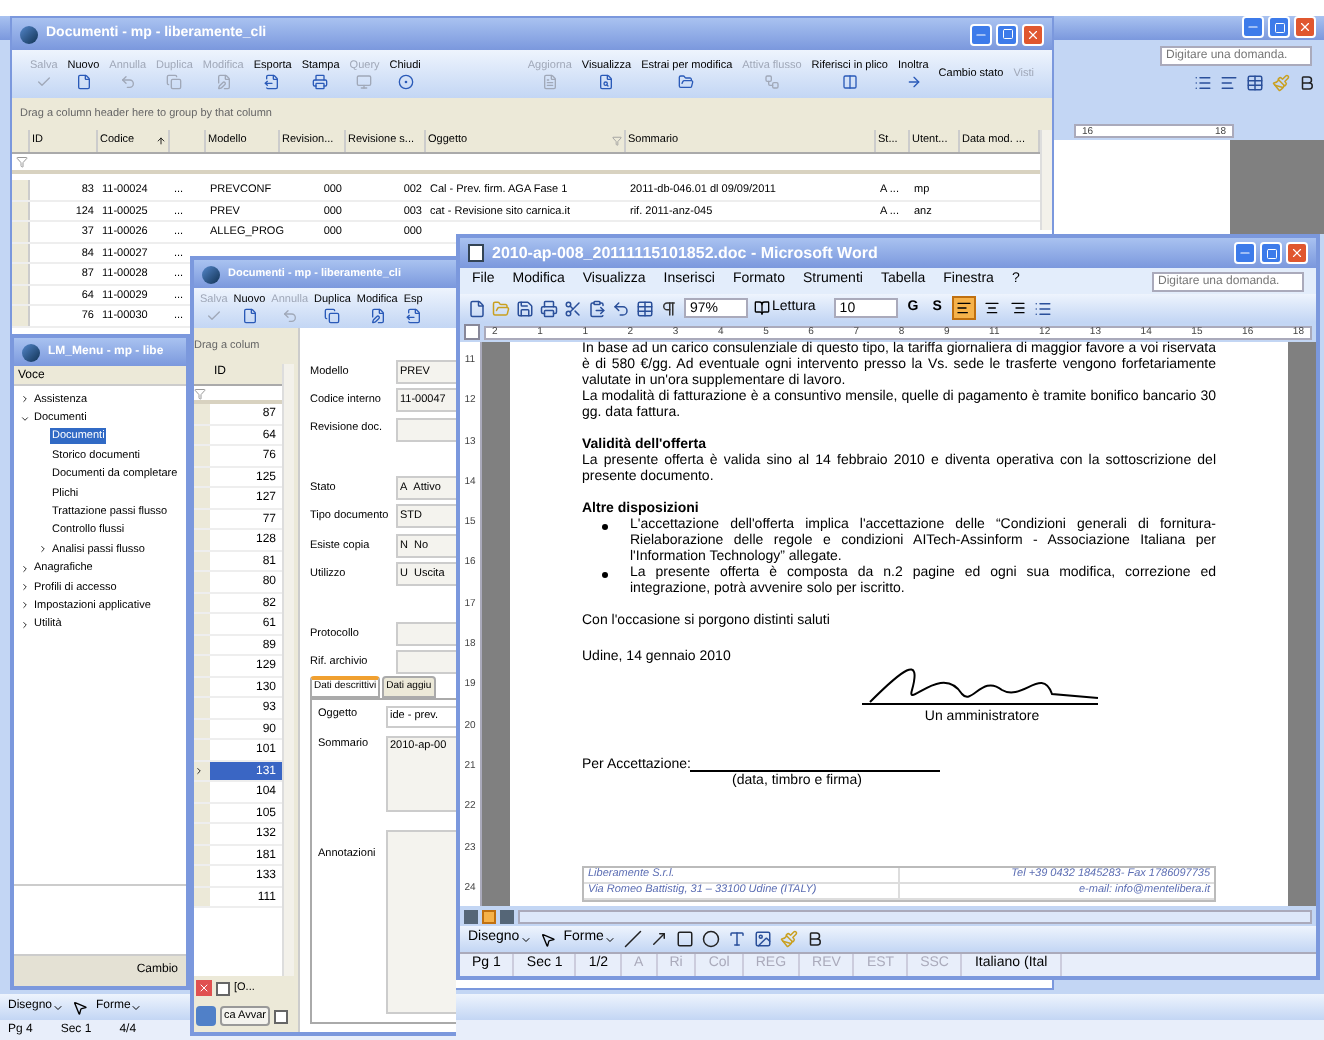 The height and width of the screenshot is (1040, 1324). What do you see at coordinates (685, 253) in the screenshot?
I see `window-title: 2010-ap-008_20111115101852.doc - Microsoft Word` at bounding box center [685, 253].